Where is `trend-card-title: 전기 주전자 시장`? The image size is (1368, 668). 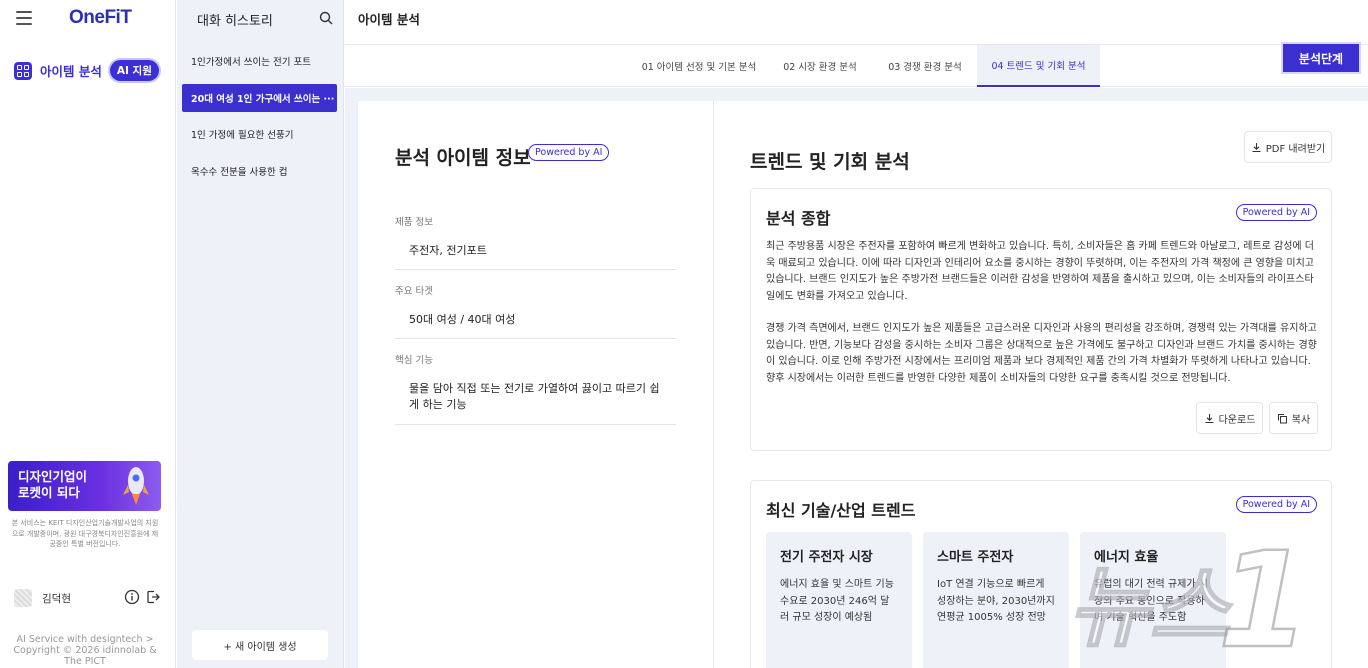
trend-card-title: 전기 주전자 시장 is located at coordinates (826, 557).